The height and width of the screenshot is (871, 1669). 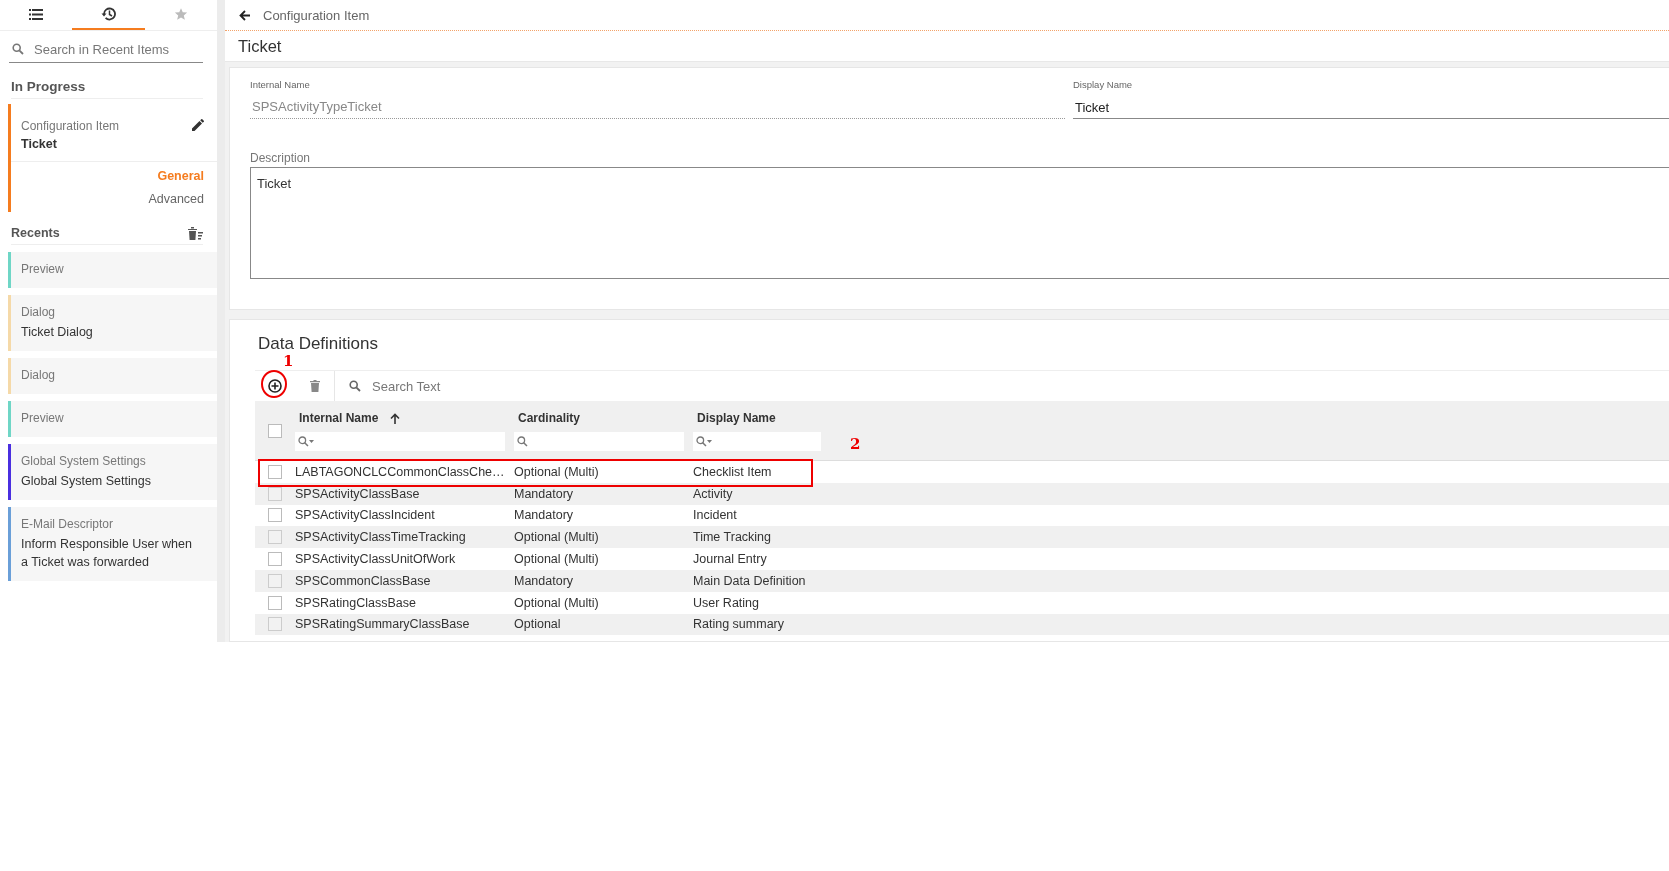 What do you see at coordinates (108, 14) in the screenshot?
I see `history-icon` at bounding box center [108, 14].